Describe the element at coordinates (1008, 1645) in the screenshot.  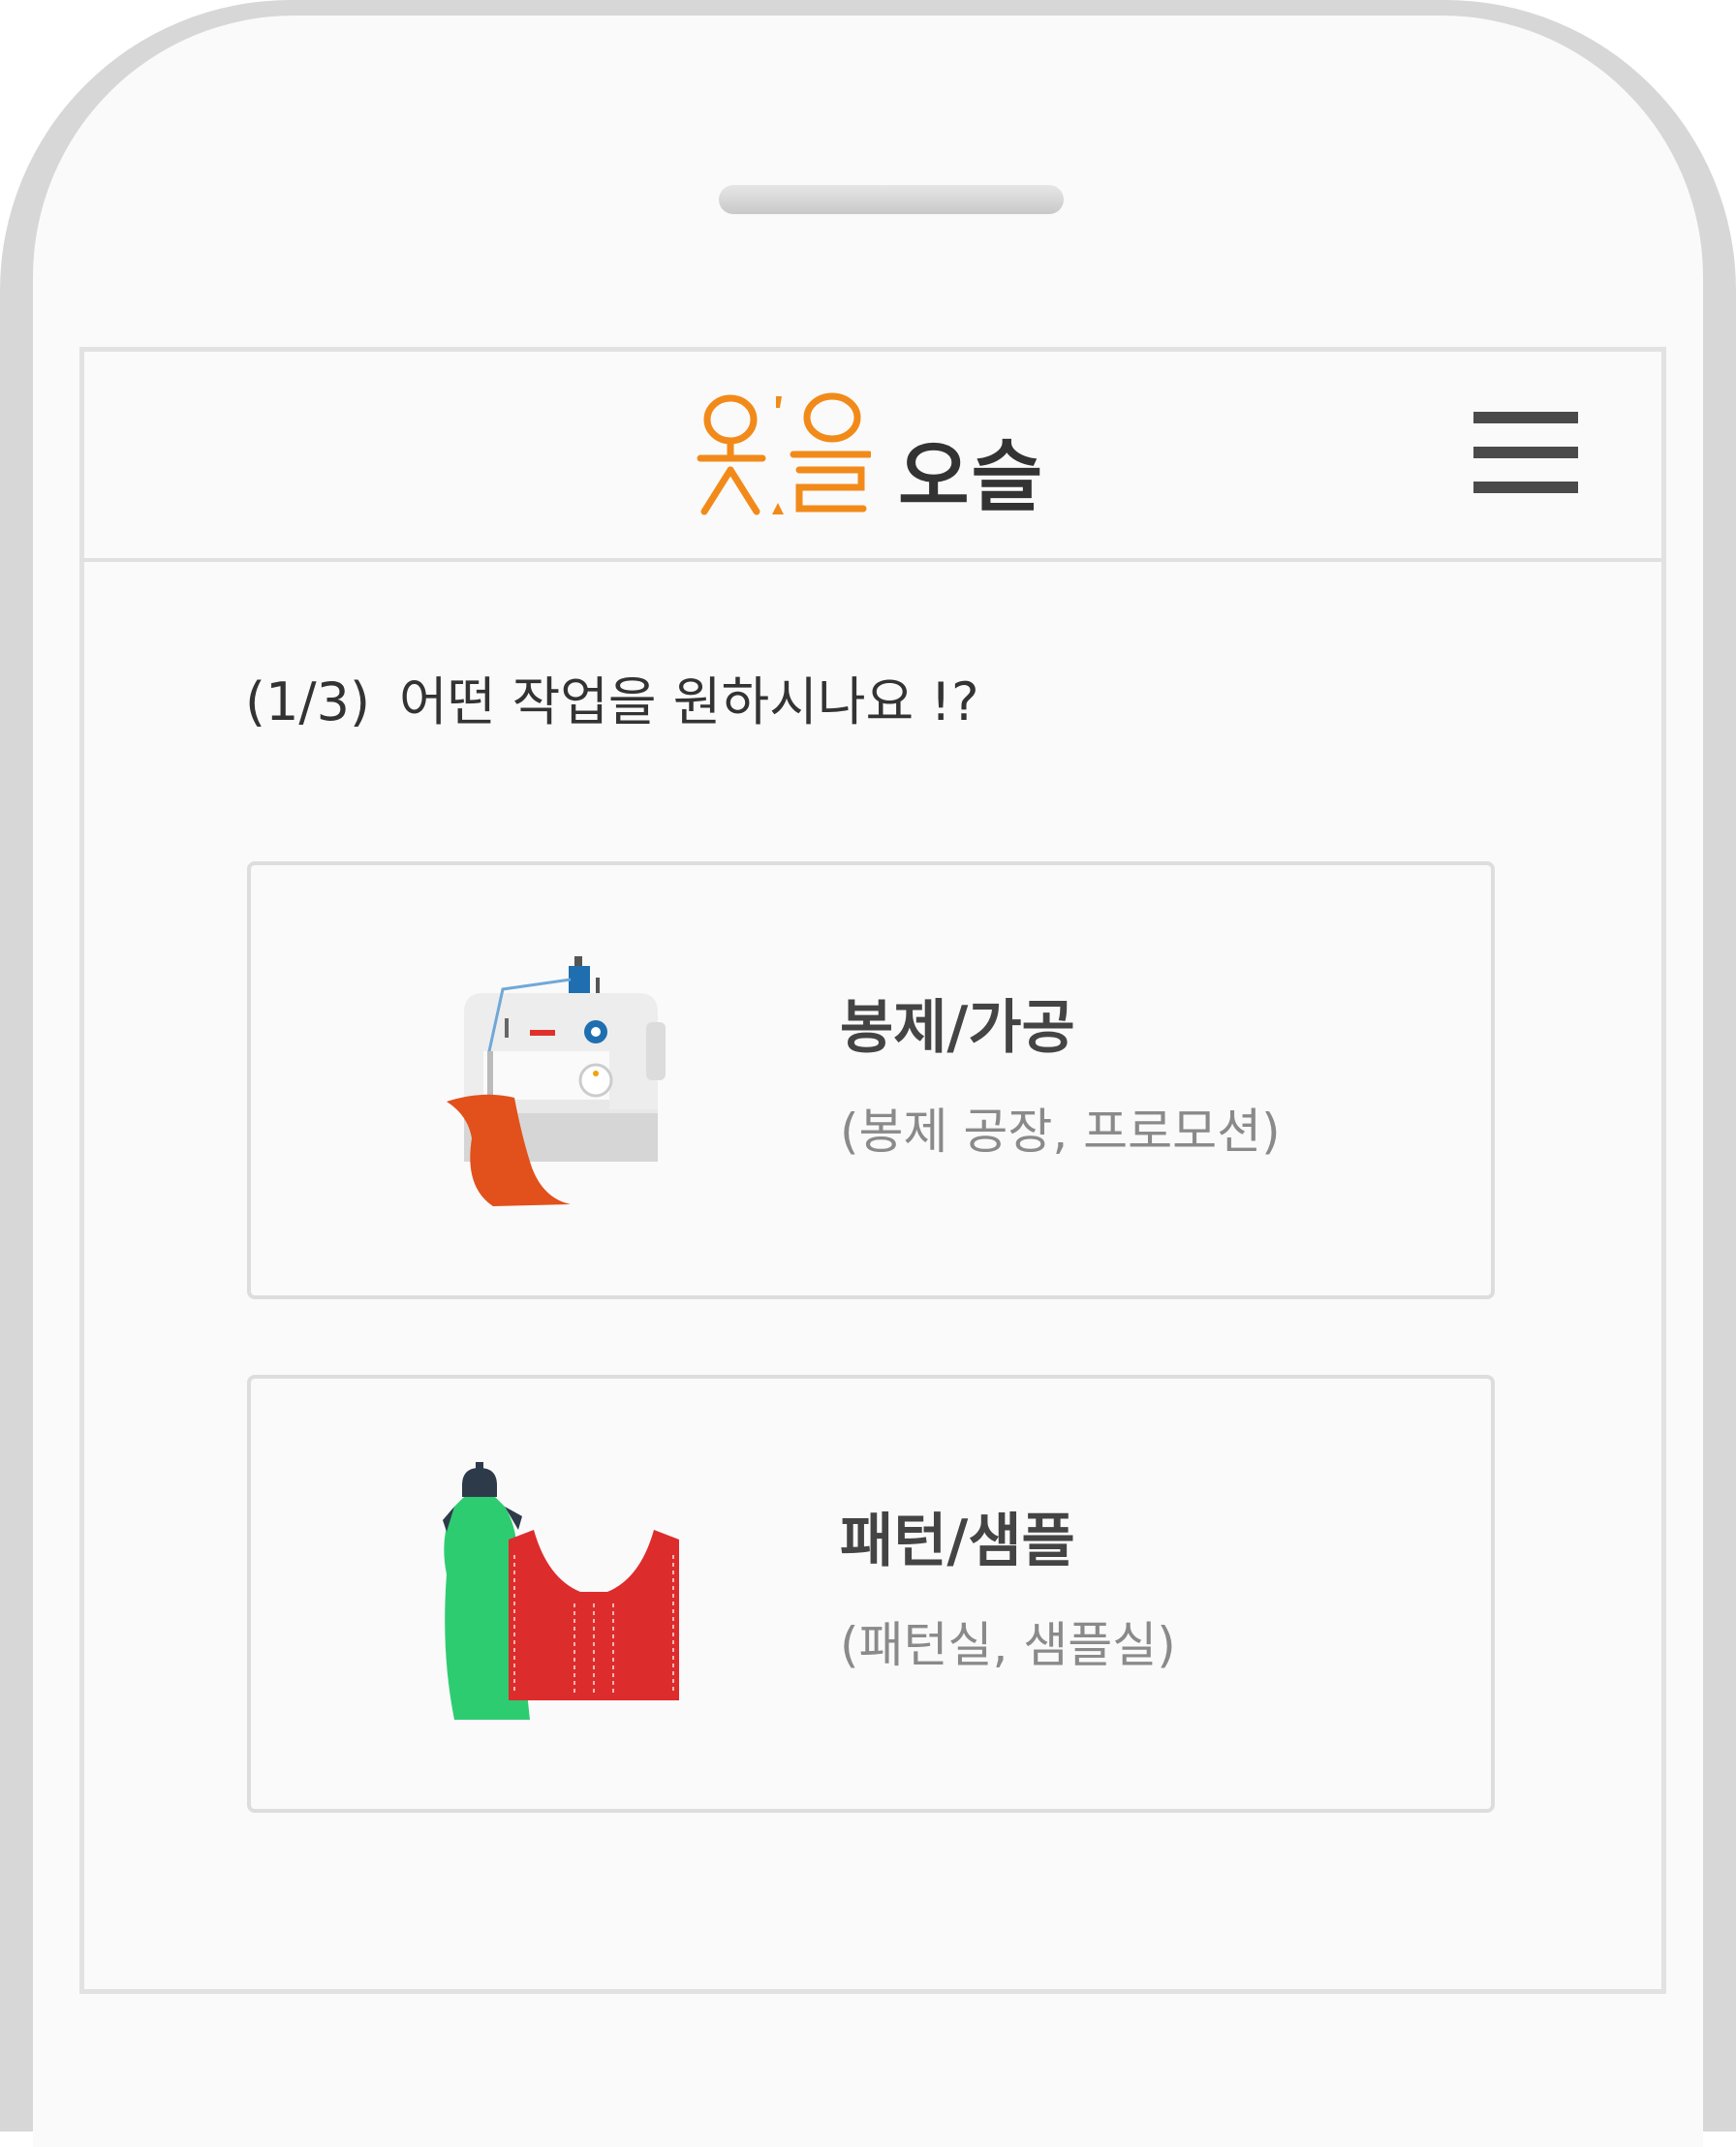
I see `option-subtitle: (패턴실, 샘플실)` at that location.